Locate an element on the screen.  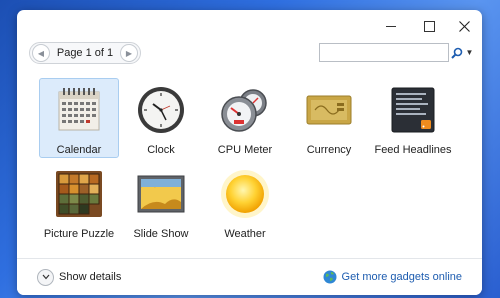
gadget-label: Clock is located at coordinates (161, 150).